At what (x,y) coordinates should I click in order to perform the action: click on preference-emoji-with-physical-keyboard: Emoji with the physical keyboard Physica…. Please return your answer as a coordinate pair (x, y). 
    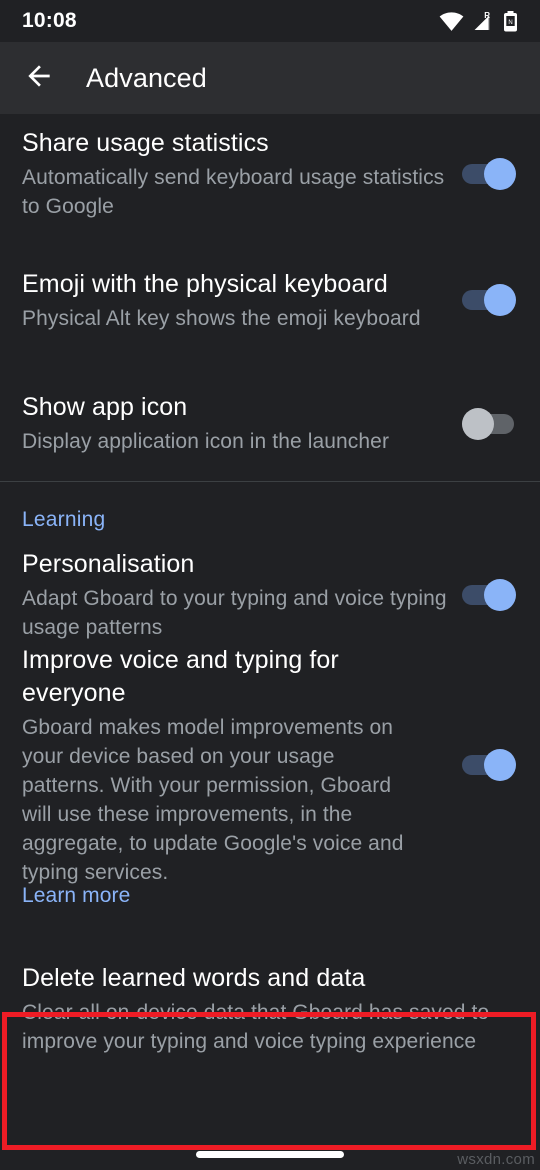
    Looking at the image, I should click on (270, 300).